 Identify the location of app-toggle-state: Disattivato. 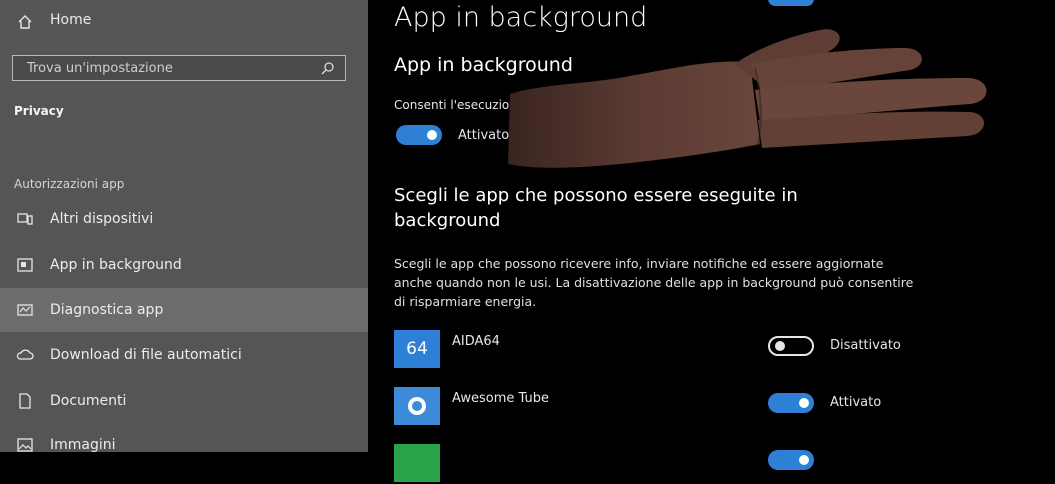
(865, 345).